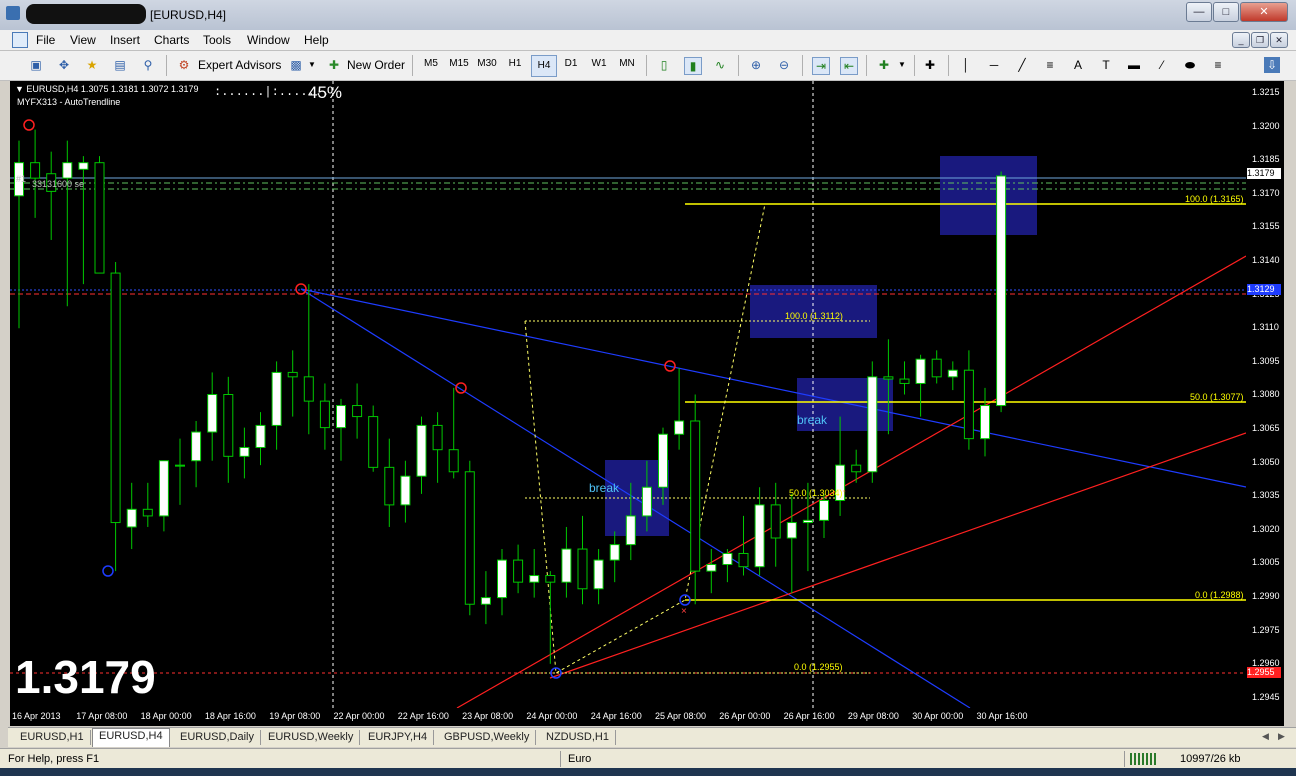  Describe the element at coordinates (994, 65) in the screenshot. I see `horizontal-line-icon: ─` at that location.